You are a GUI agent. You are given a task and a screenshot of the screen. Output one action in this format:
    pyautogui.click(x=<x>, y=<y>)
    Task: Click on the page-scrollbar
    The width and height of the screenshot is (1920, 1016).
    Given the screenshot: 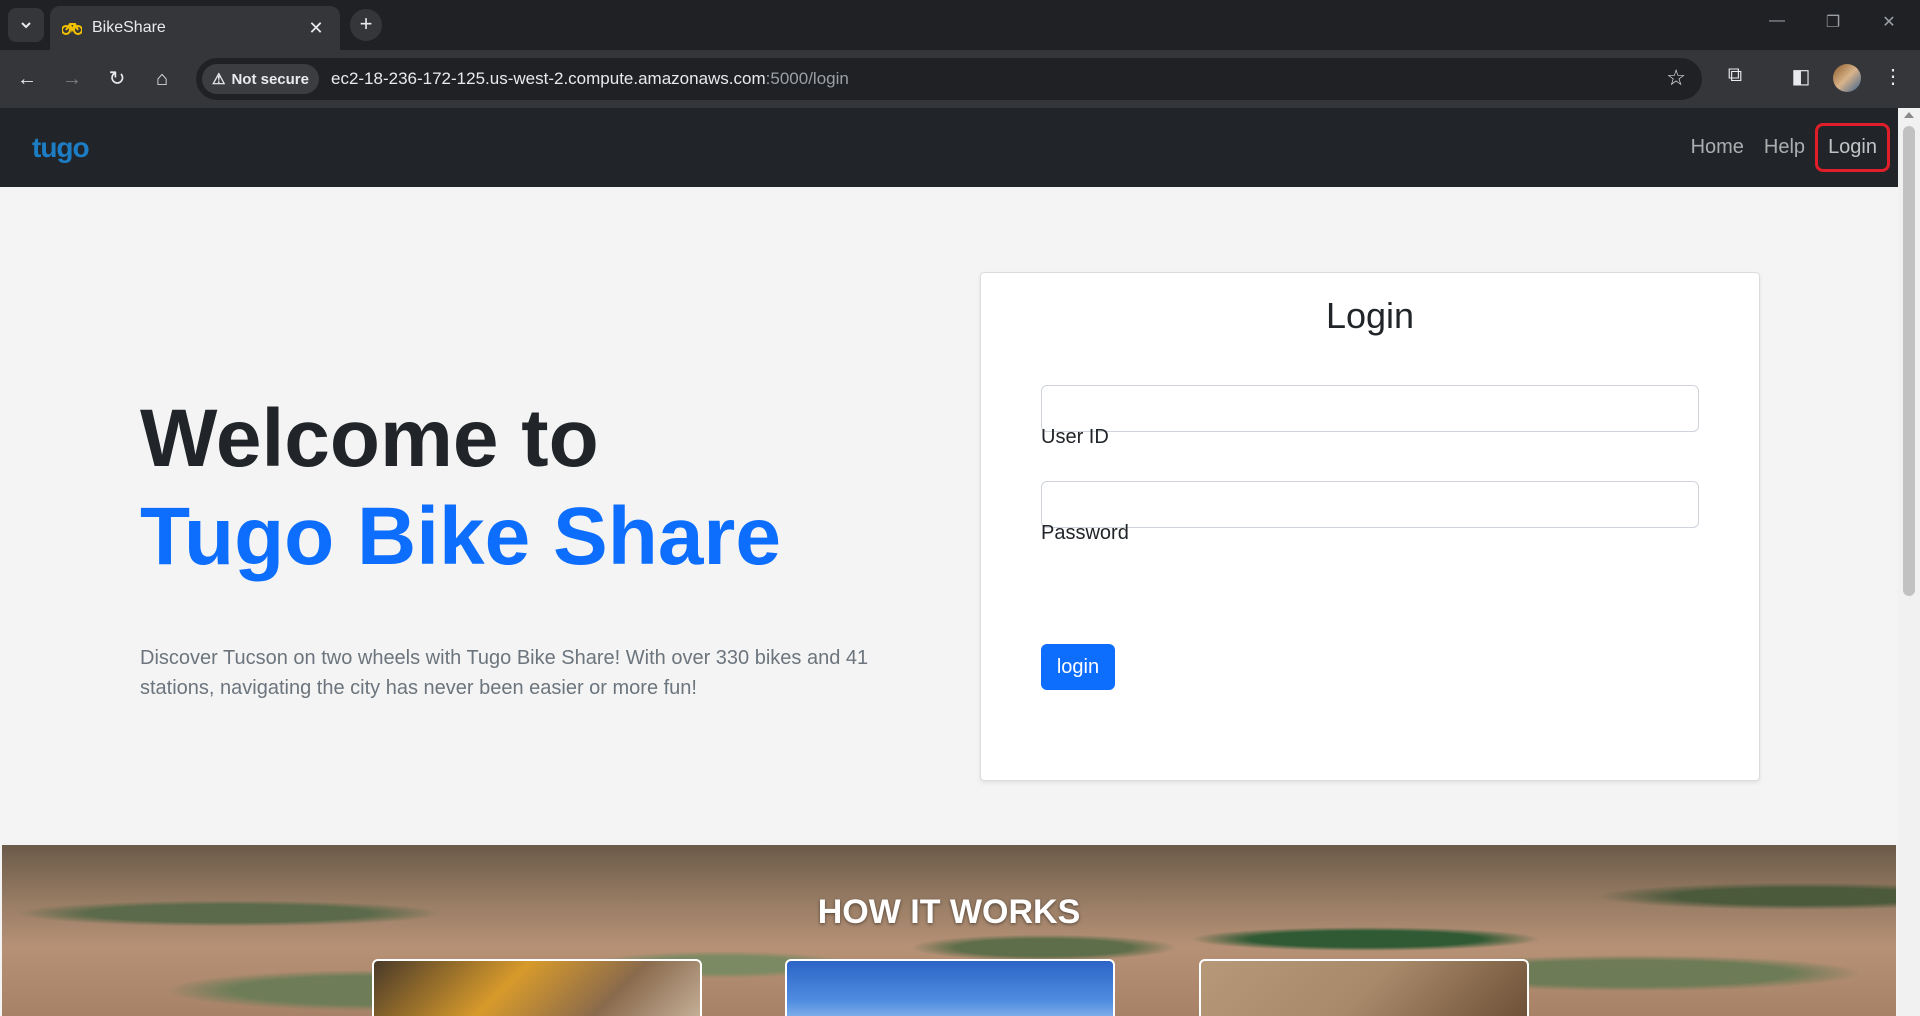 What is the action you would take?
    pyautogui.click(x=1909, y=562)
    